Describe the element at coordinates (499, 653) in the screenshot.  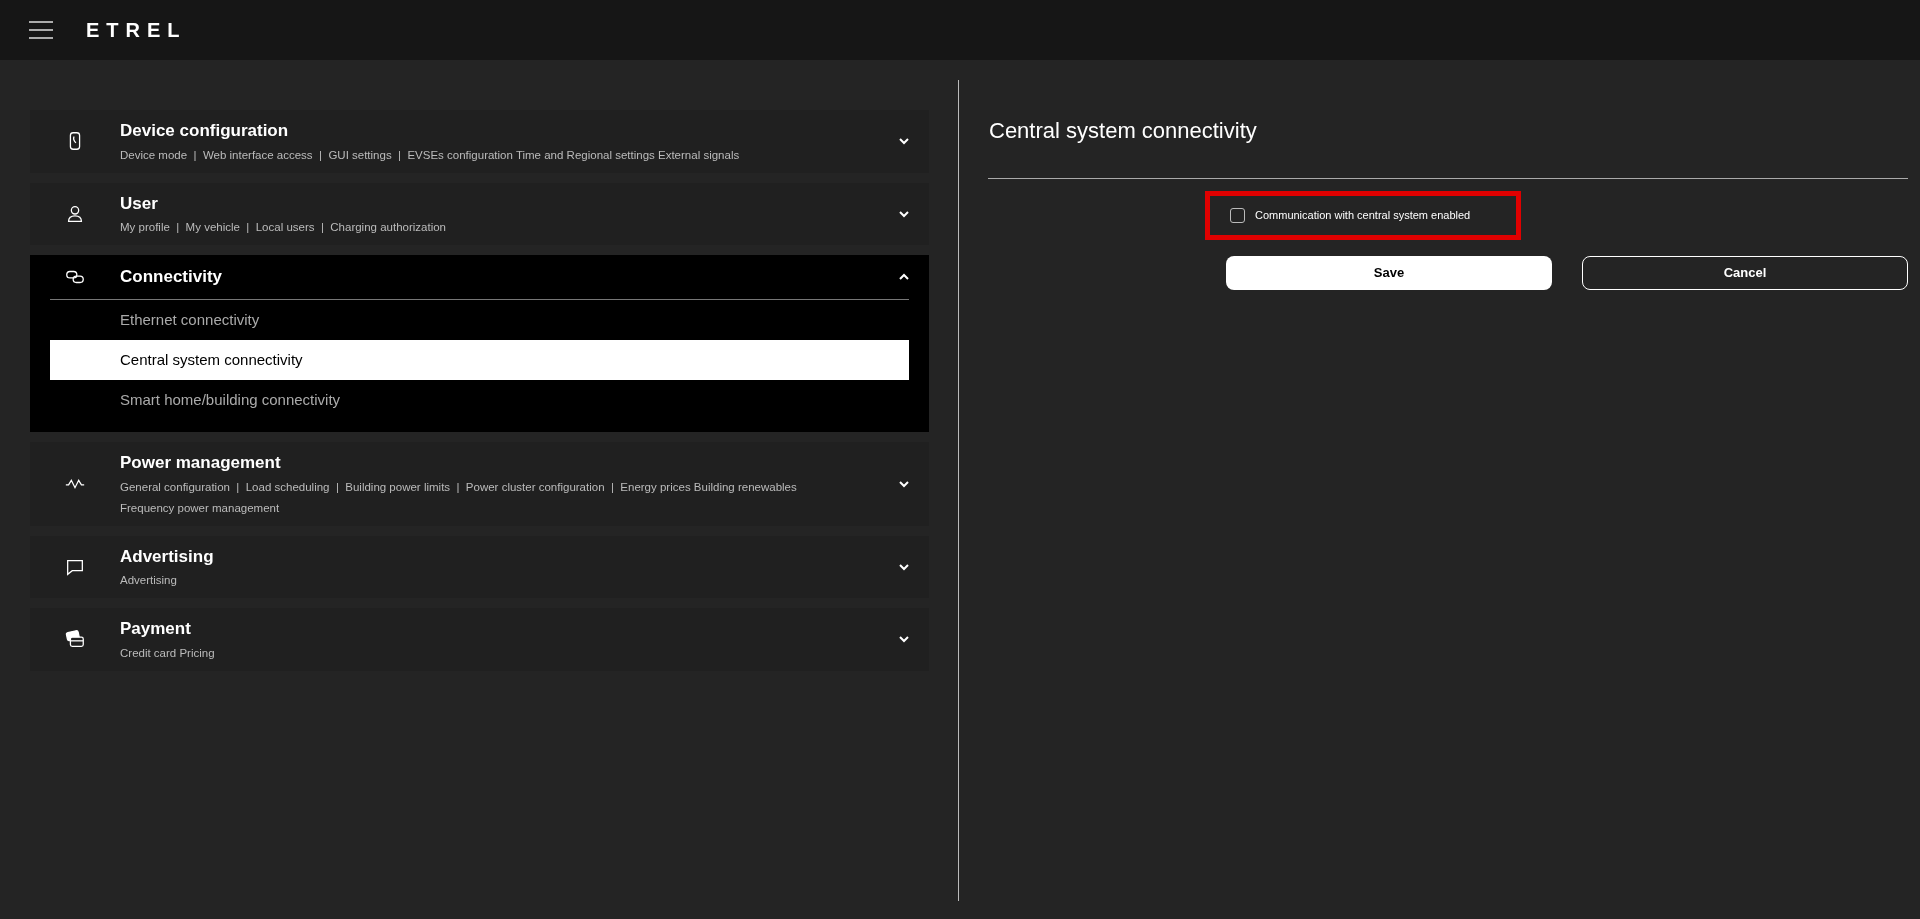
I see `section-links: Credit card Pricing` at that location.